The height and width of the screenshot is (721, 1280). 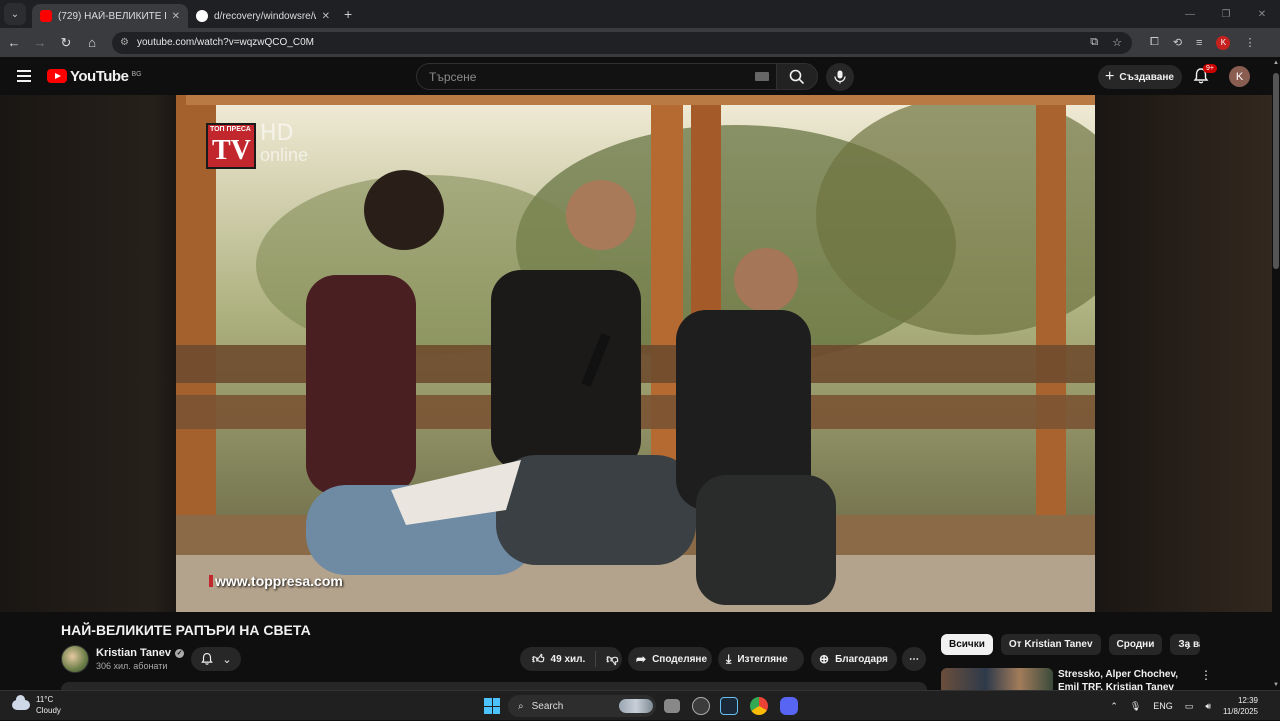 What do you see at coordinates (672, 706) in the screenshot?
I see `task-view-icon` at bounding box center [672, 706].